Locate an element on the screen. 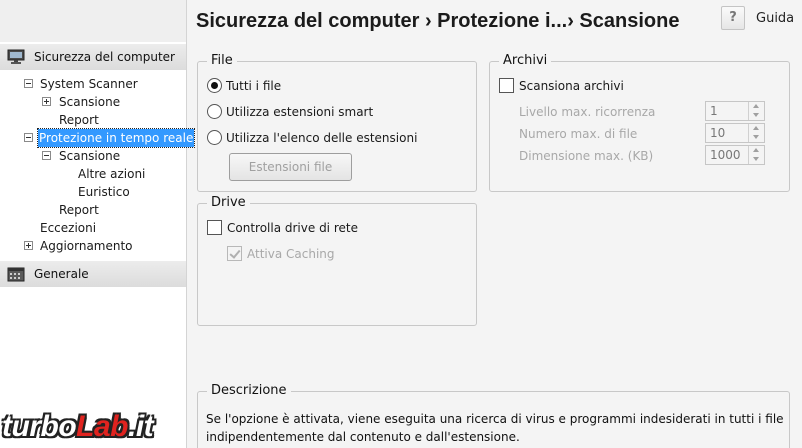 This screenshot has height=448, width=802. tree-item-system-scanner: System Scanner is located at coordinates (93, 84).